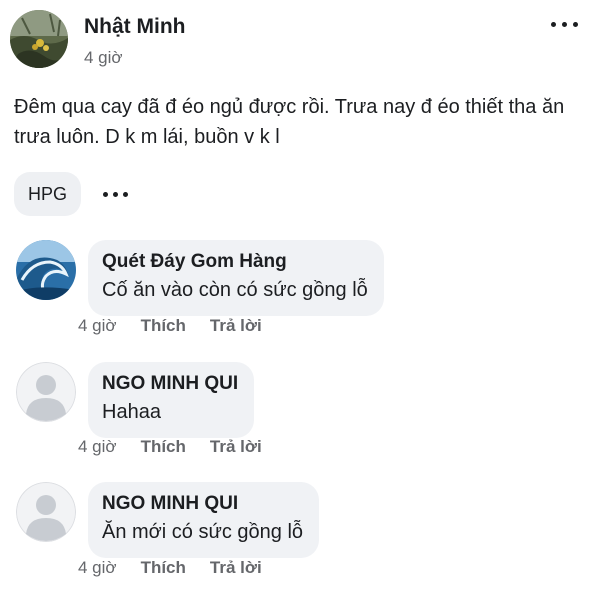  I want to click on comment-text: Hahaa, so click(131, 412).